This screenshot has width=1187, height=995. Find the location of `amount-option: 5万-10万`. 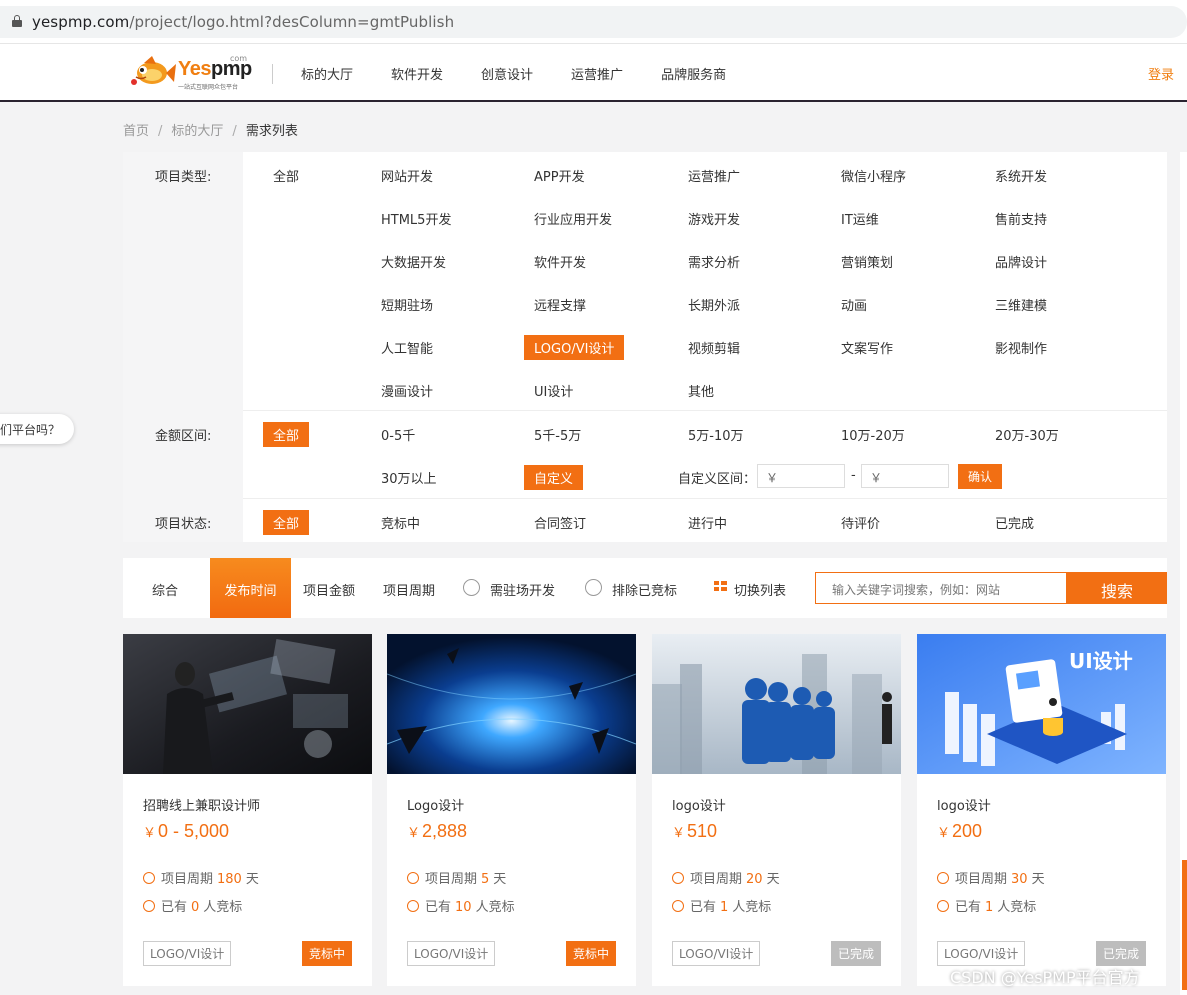

amount-option: 5万-10万 is located at coordinates (716, 434).